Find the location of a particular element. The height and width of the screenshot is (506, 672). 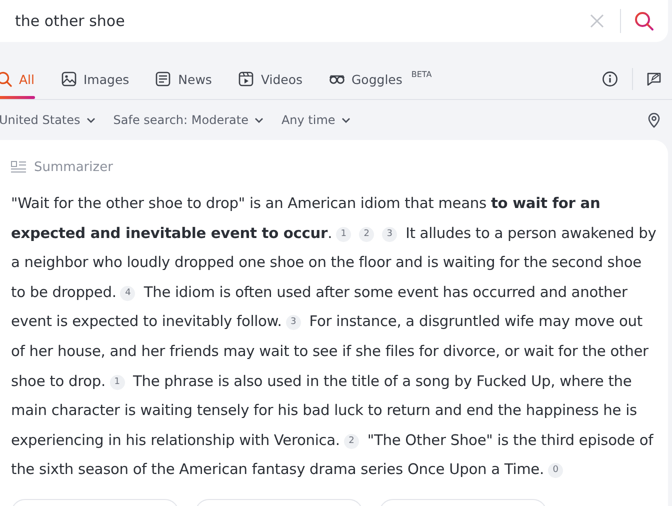

filter-dropdown: Any time is located at coordinates (316, 120).